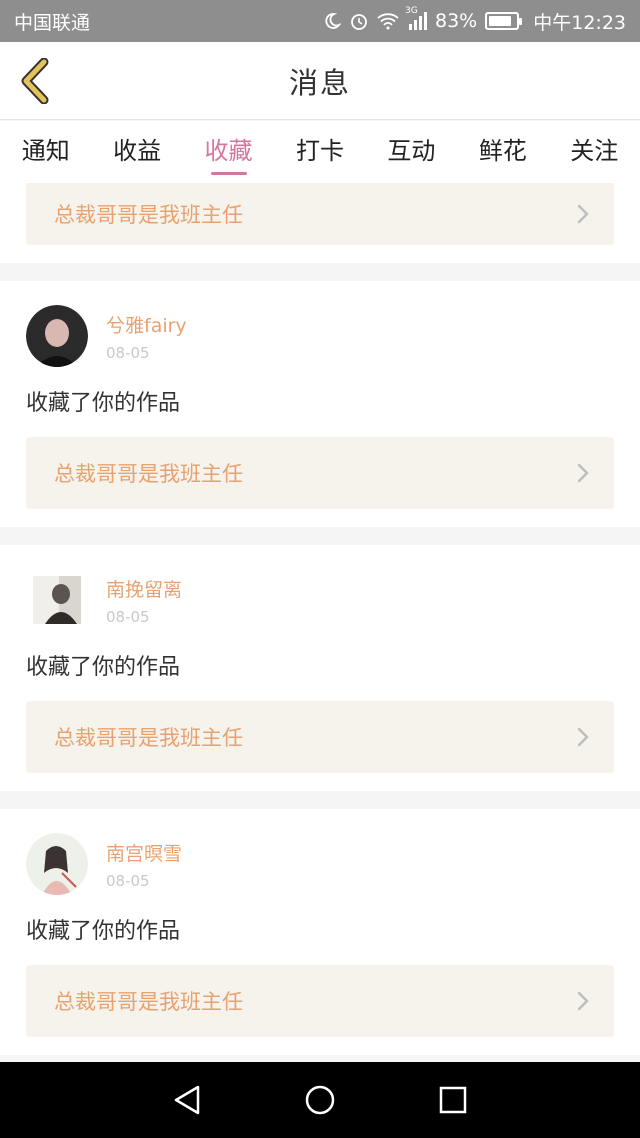 The image size is (640, 1138). I want to click on nav-recents-button, so click(453, 1100).